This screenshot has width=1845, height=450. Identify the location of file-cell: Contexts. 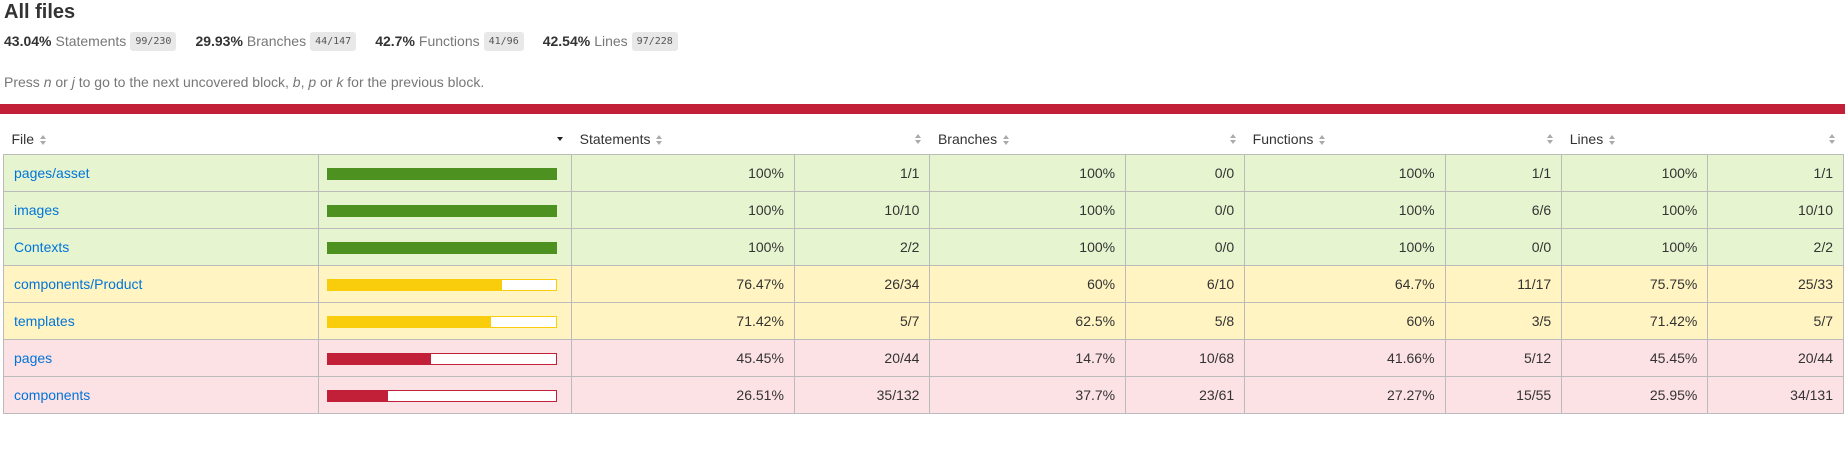
(161, 247).